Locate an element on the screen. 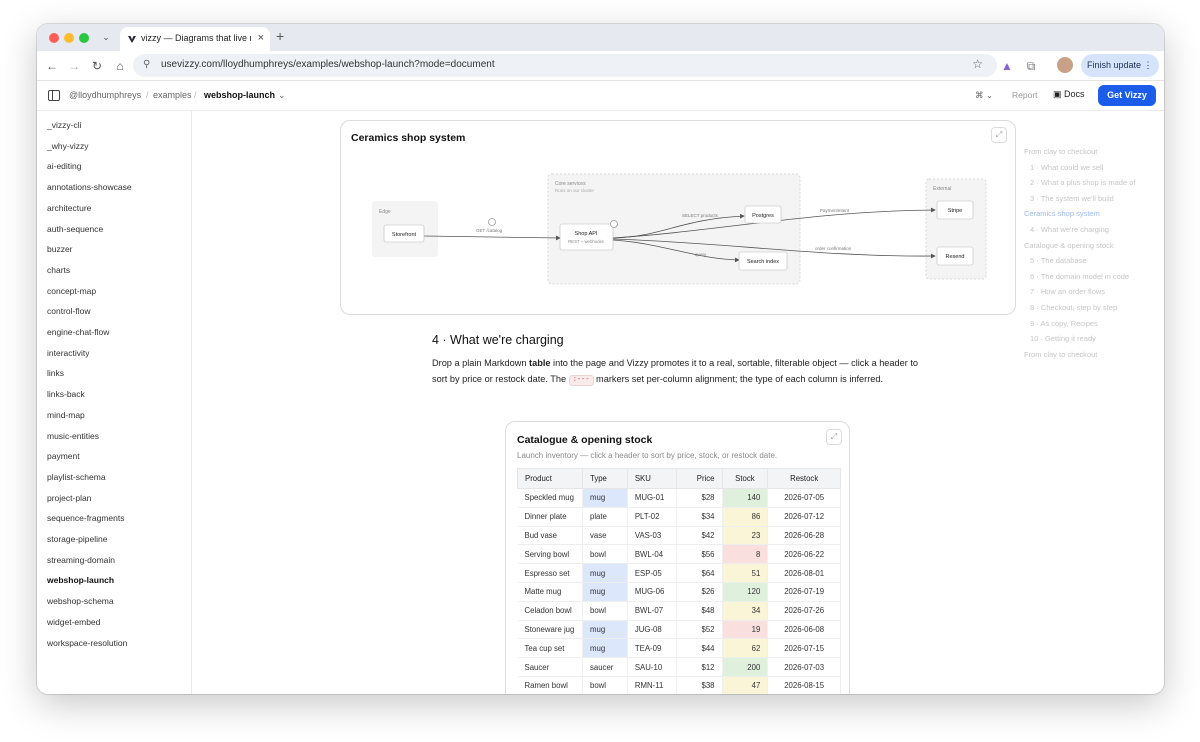 The height and width of the screenshot is (742, 1200). table-row: Dinner plate plate PLT-02 $34 86 2026-07-12 is located at coordinates (679, 517).